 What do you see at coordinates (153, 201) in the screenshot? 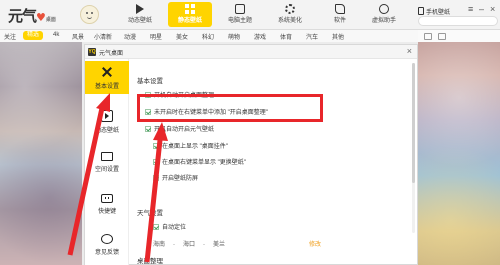
I see `arrow-to-option` at bounding box center [153, 201].